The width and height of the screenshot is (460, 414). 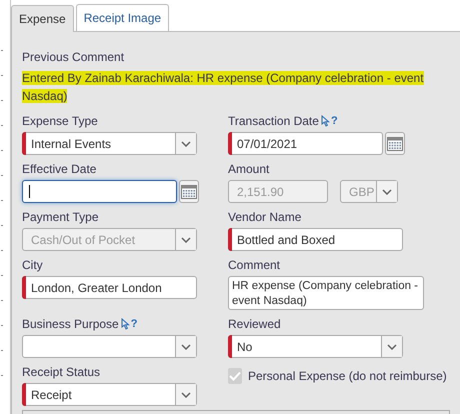 What do you see at coordinates (326, 293) in the screenshot?
I see `comment-field: HR expense (Company celebration - event Nasdaq)` at bounding box center [326, 293].